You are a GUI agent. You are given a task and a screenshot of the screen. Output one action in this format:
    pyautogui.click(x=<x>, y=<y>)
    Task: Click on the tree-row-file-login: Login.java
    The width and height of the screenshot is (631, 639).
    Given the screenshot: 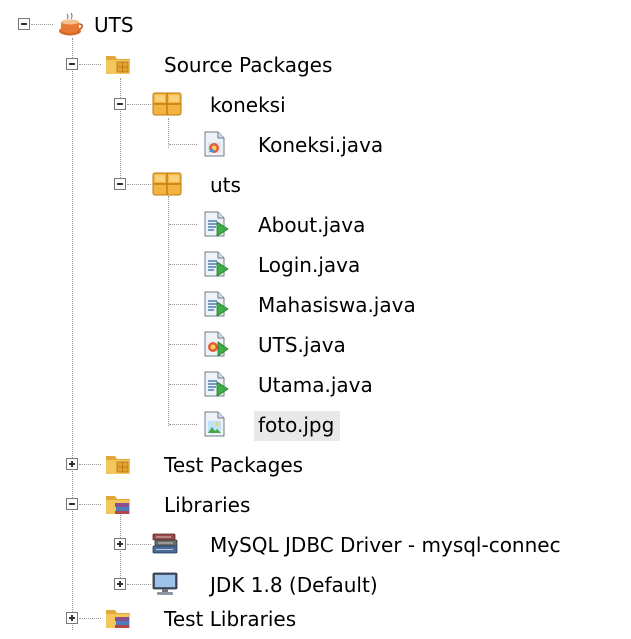 What is the action you would take?
    pyautogui.click(x=315, y=265)
    